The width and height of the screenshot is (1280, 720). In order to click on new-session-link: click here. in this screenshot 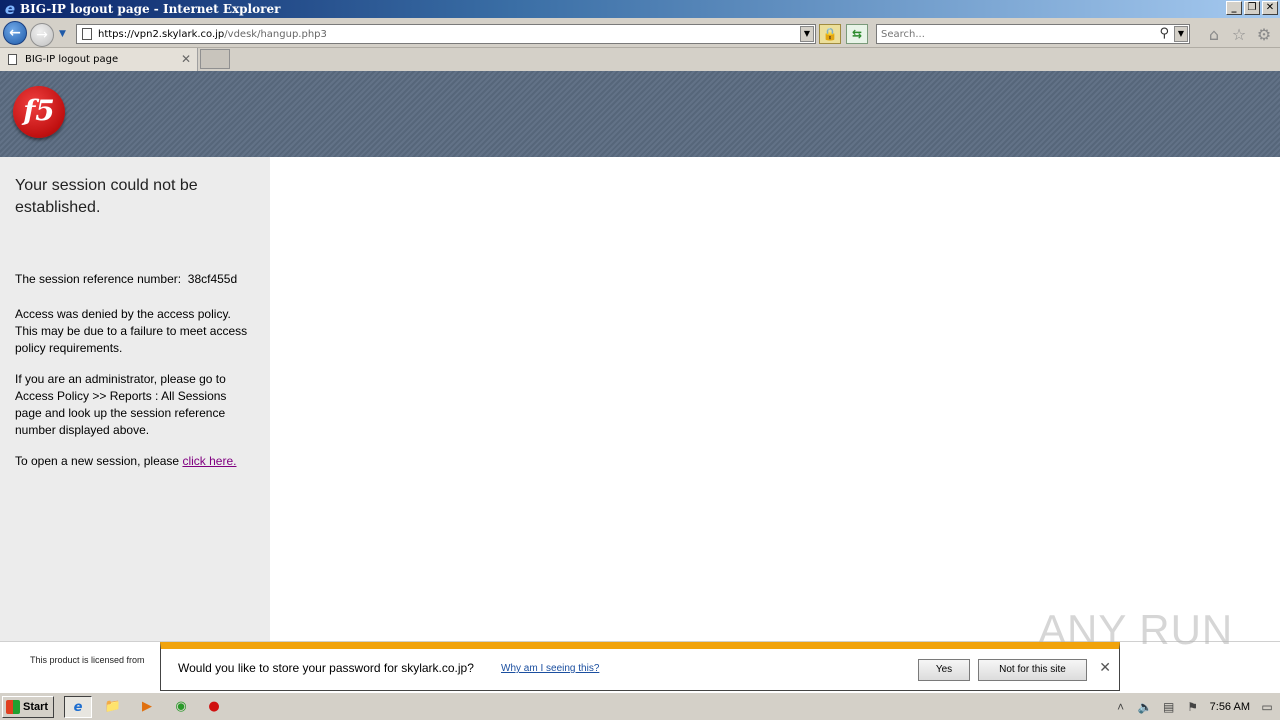, I will do `click(209, 461)`.